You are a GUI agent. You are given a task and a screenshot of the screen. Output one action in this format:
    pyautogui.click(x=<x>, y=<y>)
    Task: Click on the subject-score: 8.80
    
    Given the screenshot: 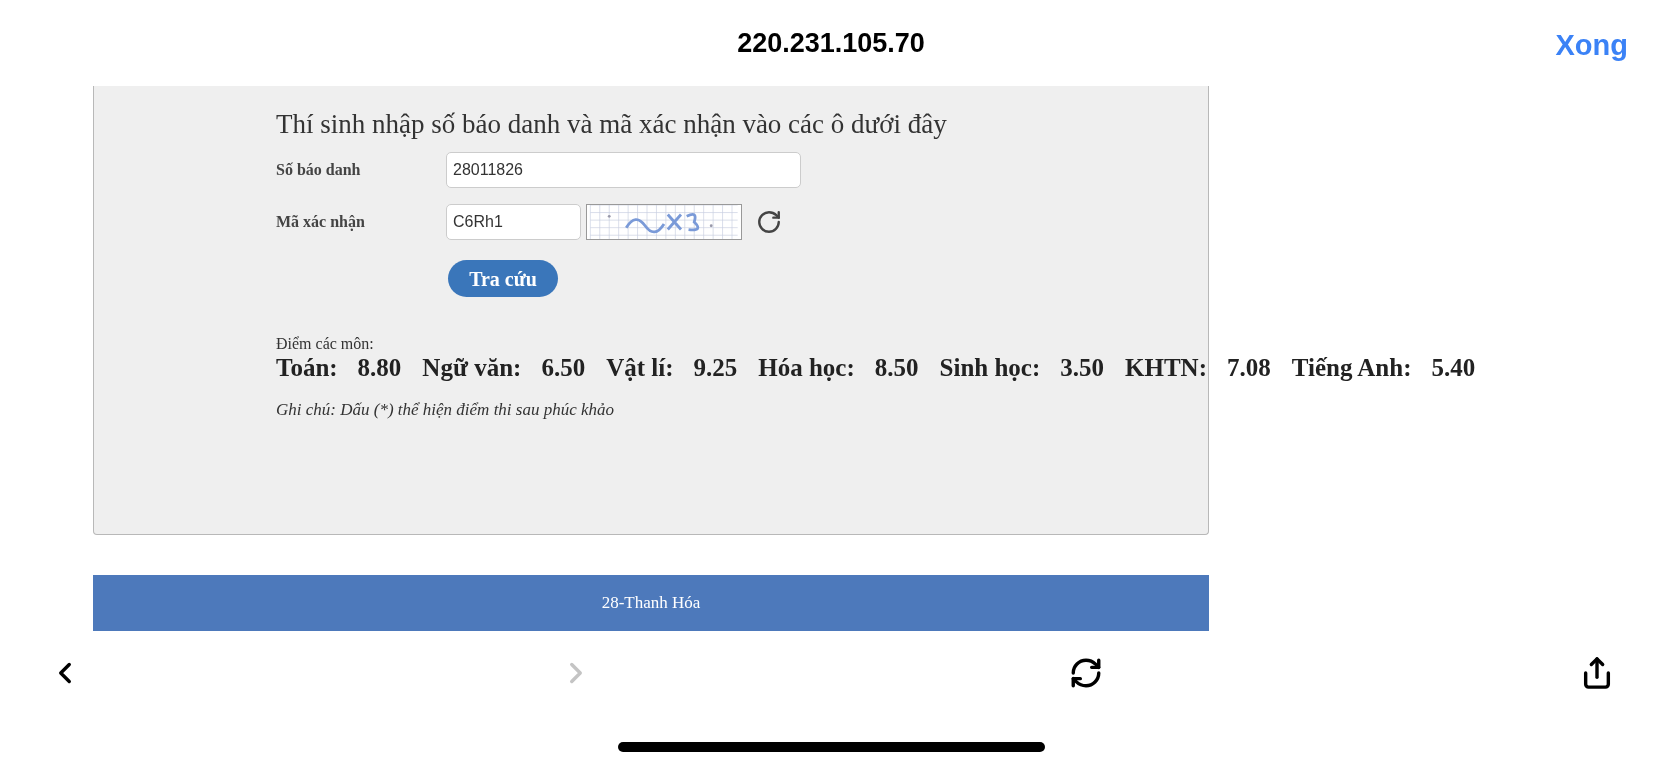 What is the action you would take?
    pyautogui.click(x=379, y=368)
    